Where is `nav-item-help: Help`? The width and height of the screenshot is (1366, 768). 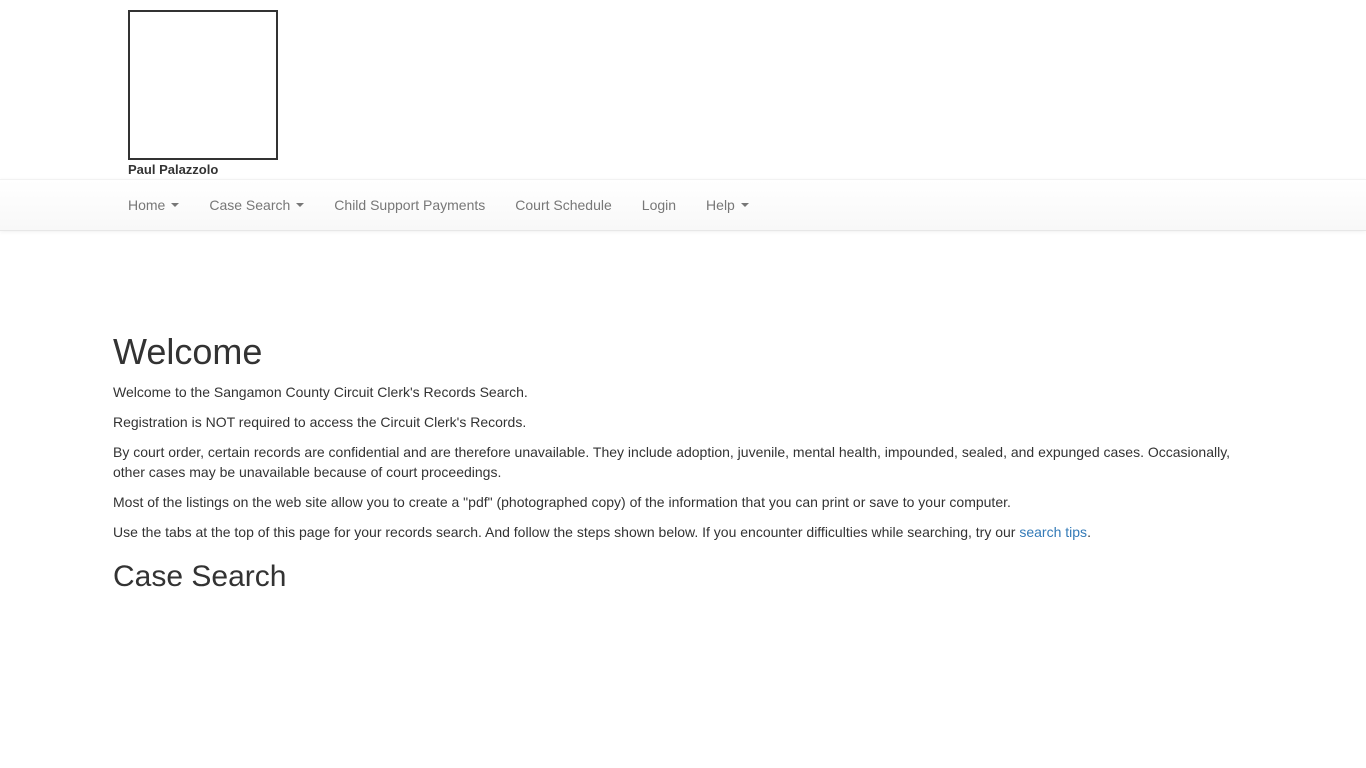
nav-item-help: Help is located at coordinates (727, 205).